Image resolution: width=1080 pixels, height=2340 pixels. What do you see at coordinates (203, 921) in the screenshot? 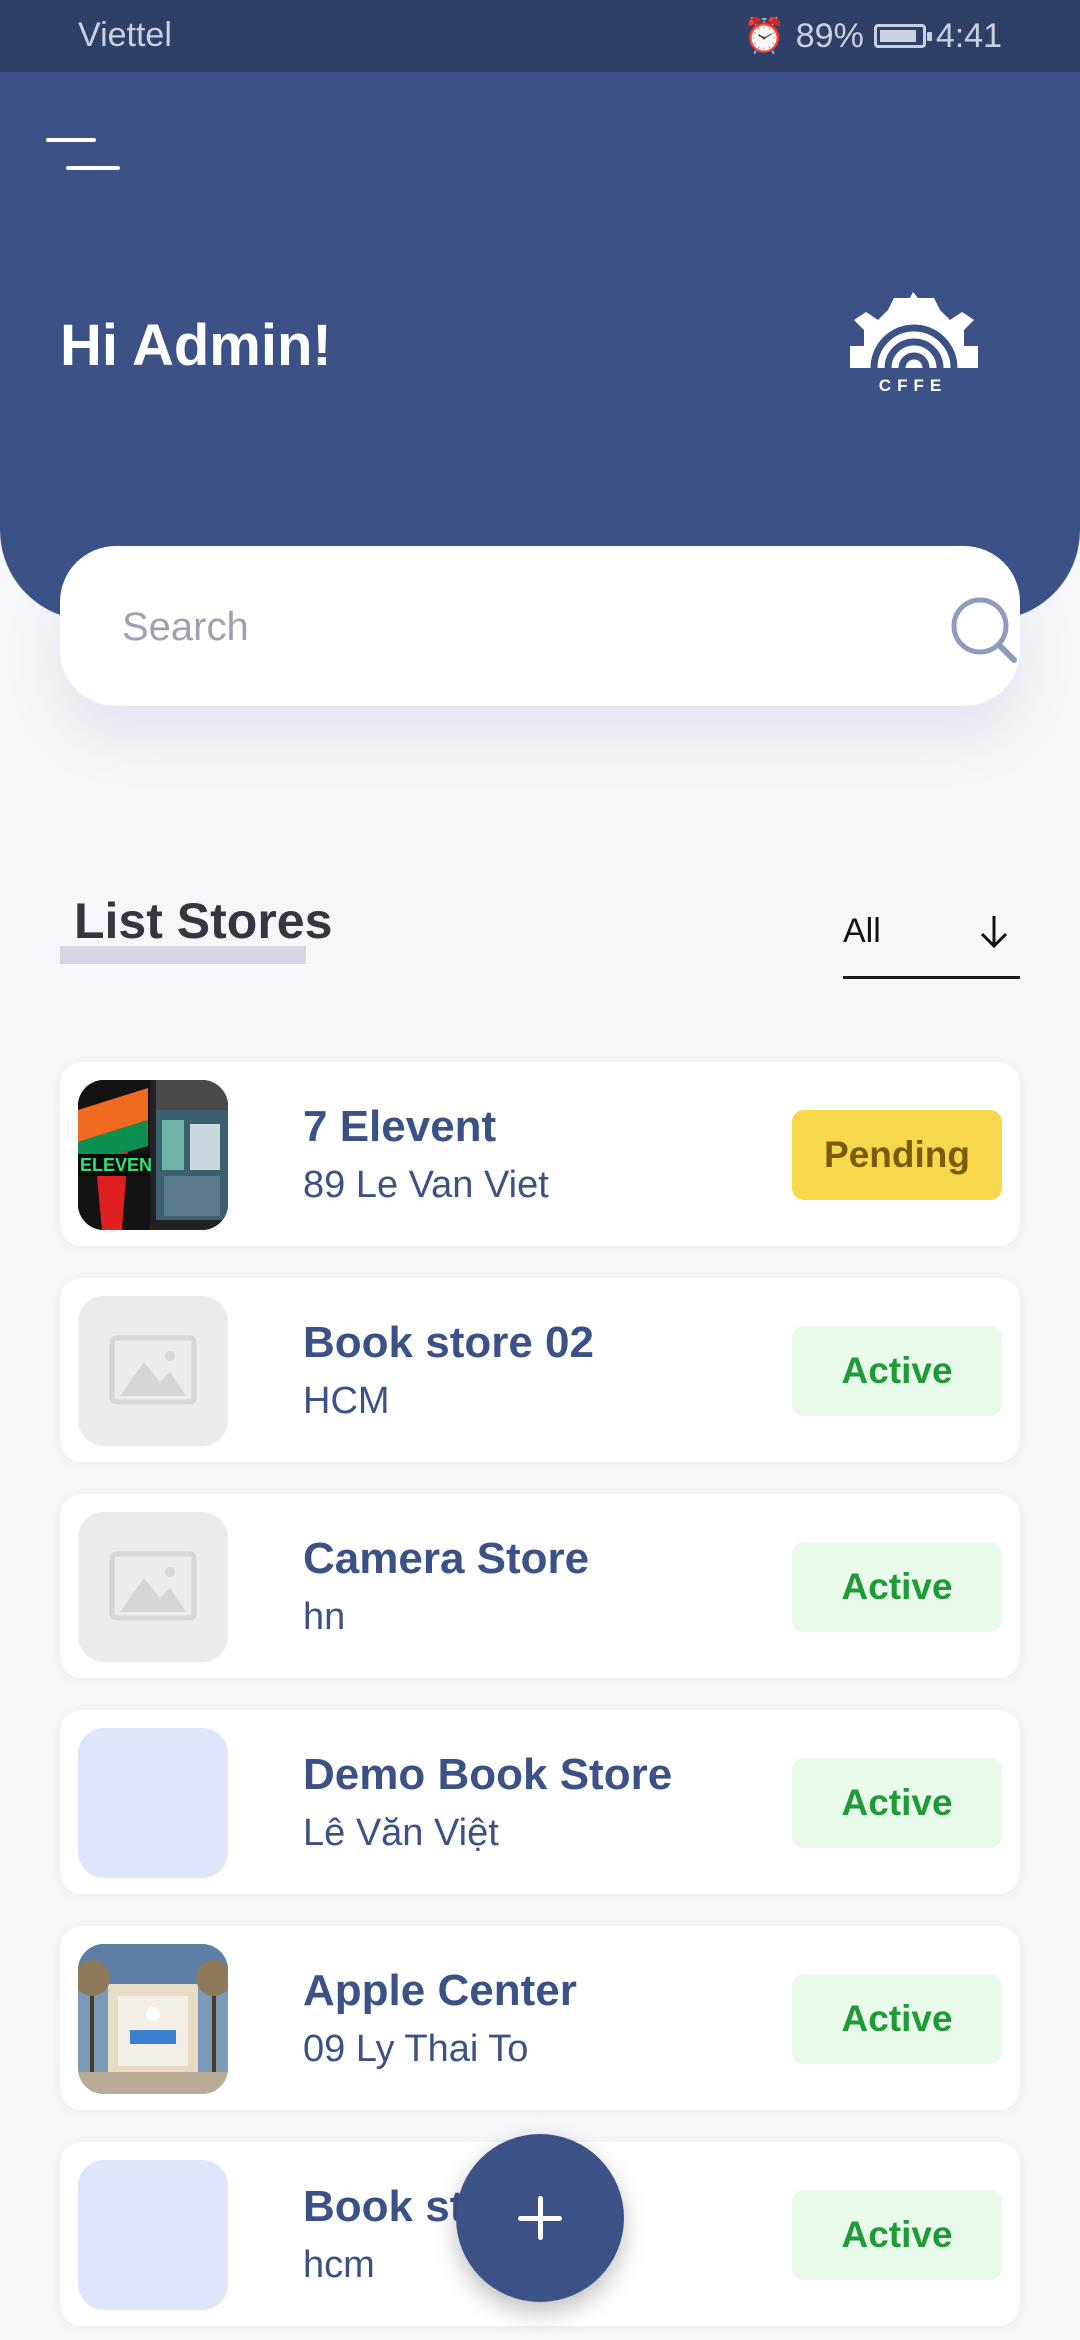
I see `section-title: List Stores` at bounding box center [203, 921].